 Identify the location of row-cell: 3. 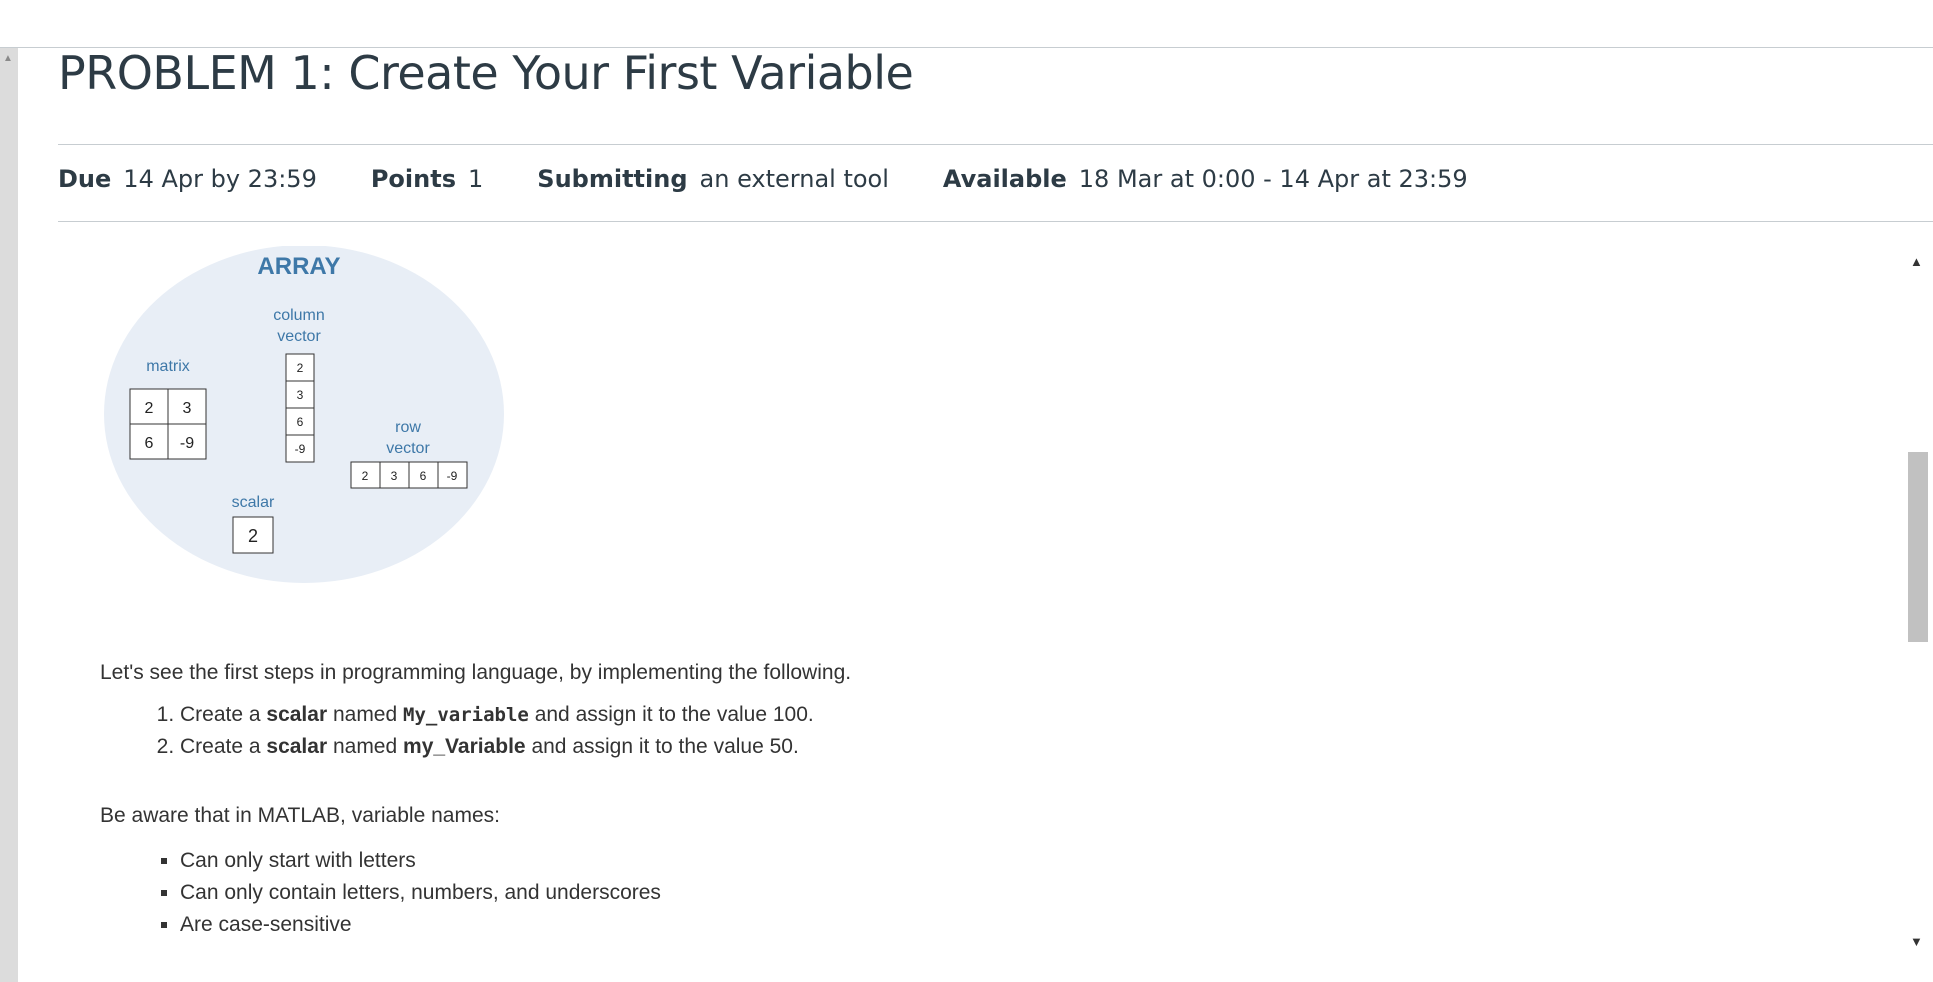
(394, 476).